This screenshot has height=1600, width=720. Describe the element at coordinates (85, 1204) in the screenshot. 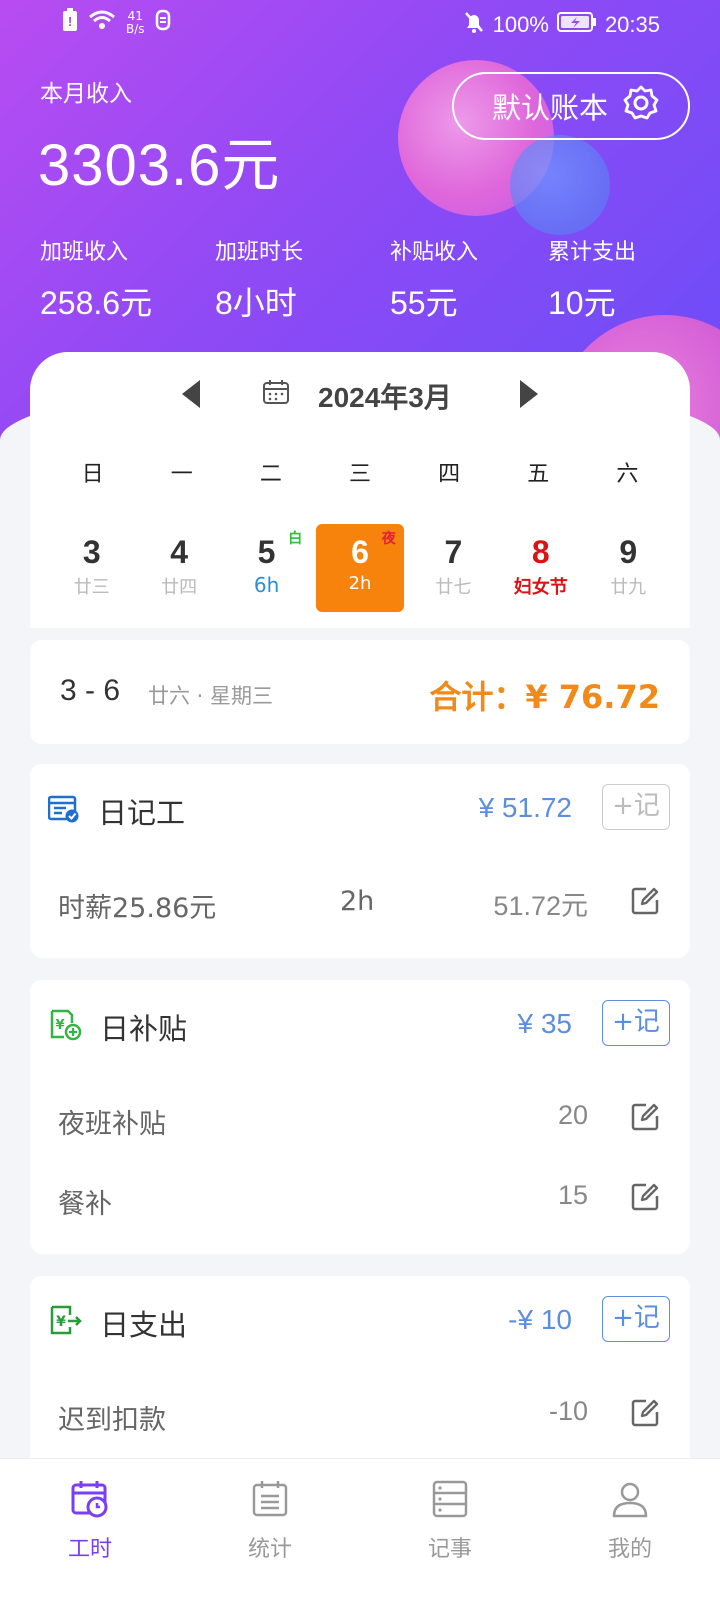

I see `subsidy-name: 餐补` at that location.